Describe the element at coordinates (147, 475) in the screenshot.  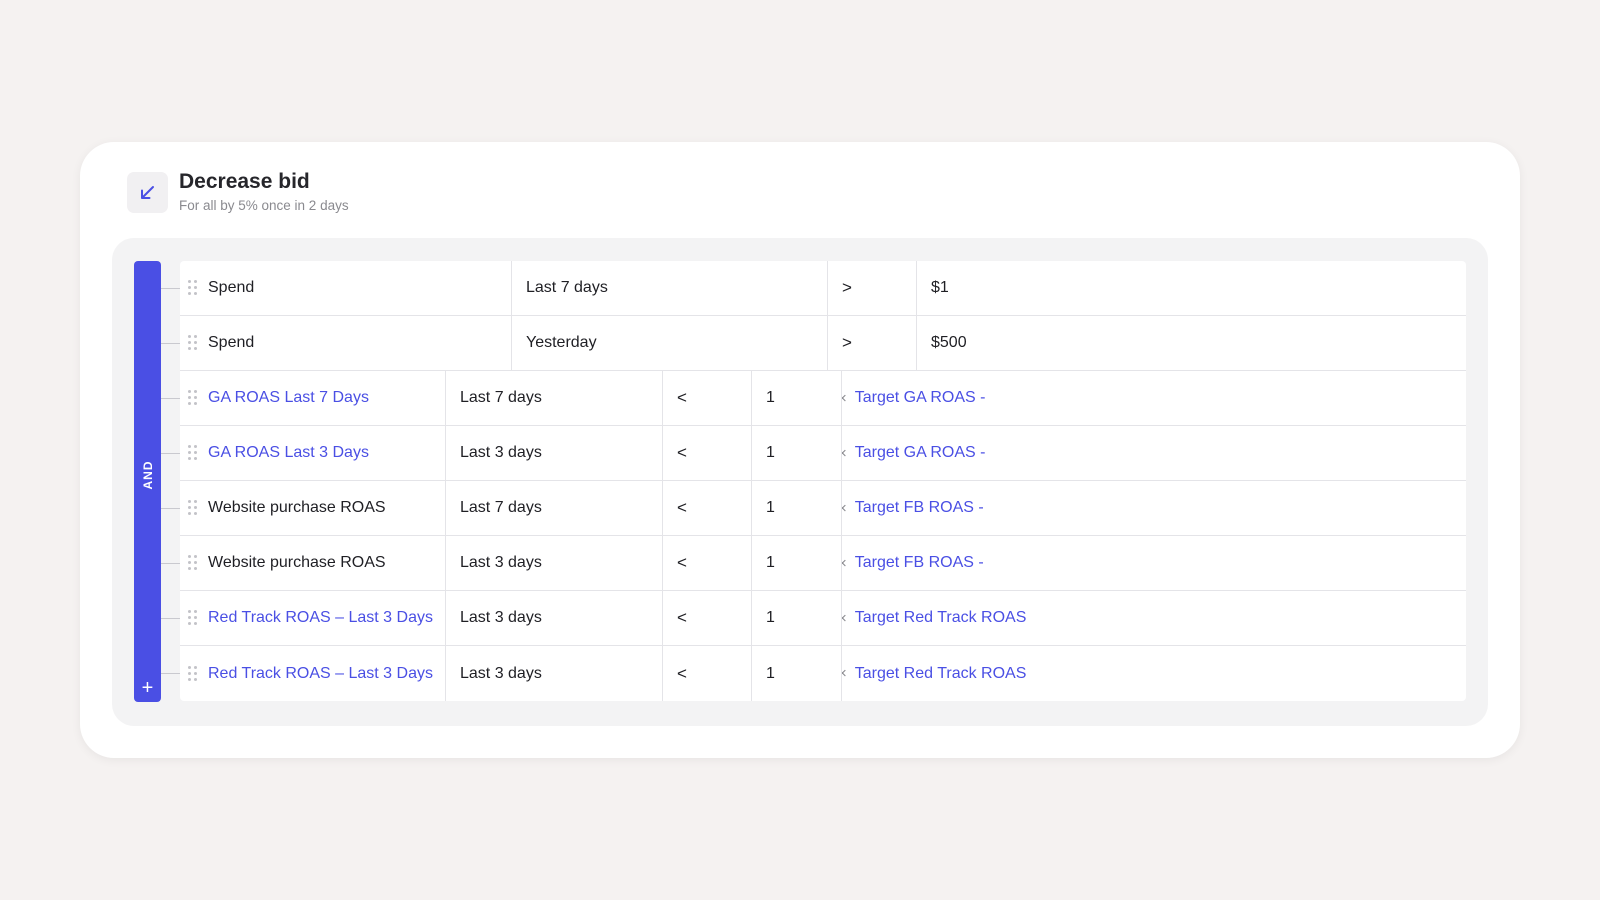
I see `and-operator-label: AND` at that location.